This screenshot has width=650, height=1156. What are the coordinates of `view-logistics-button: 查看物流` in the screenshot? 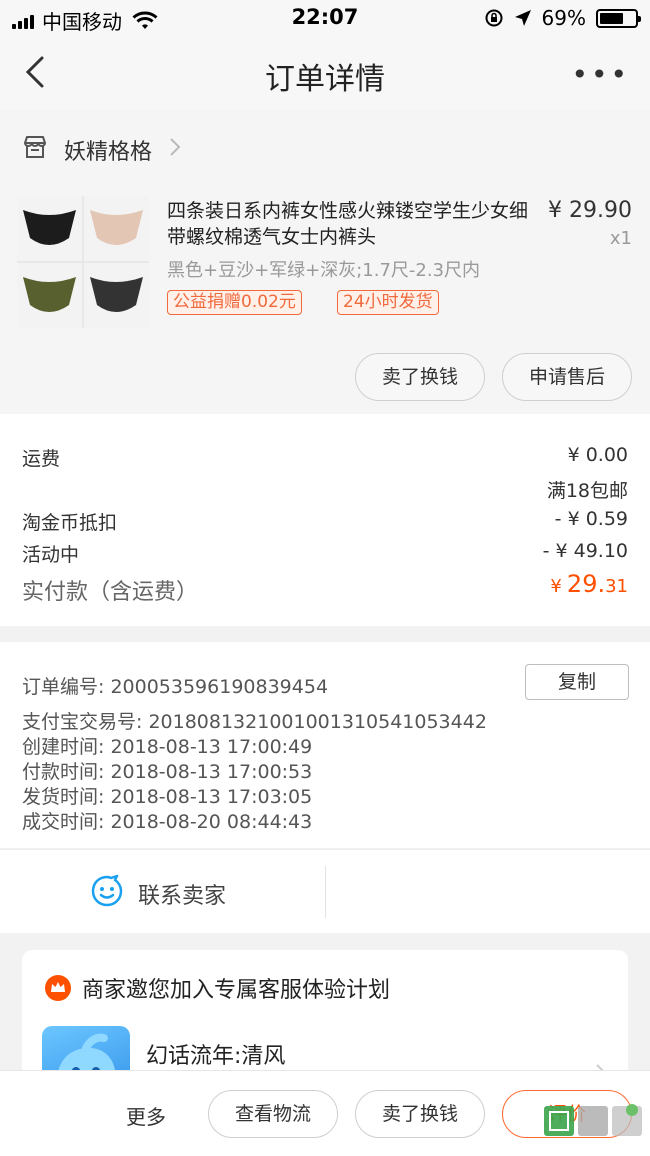 It's located at (273, 1114).